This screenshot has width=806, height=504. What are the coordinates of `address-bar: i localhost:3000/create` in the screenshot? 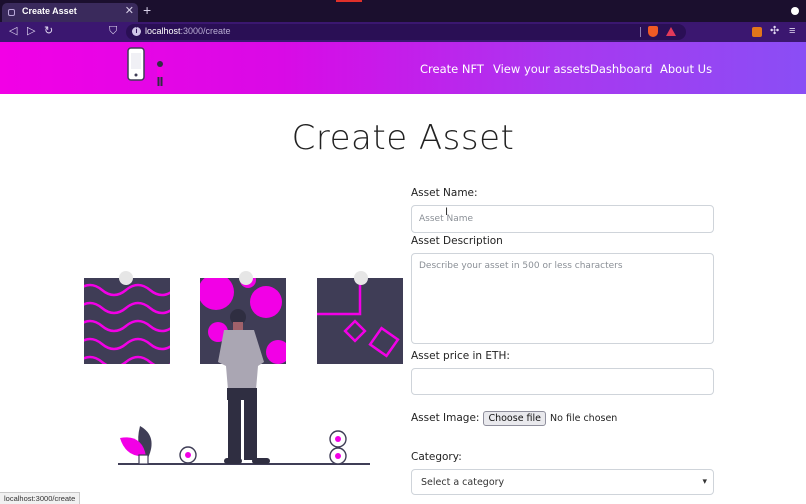 It's located at (406, 32).